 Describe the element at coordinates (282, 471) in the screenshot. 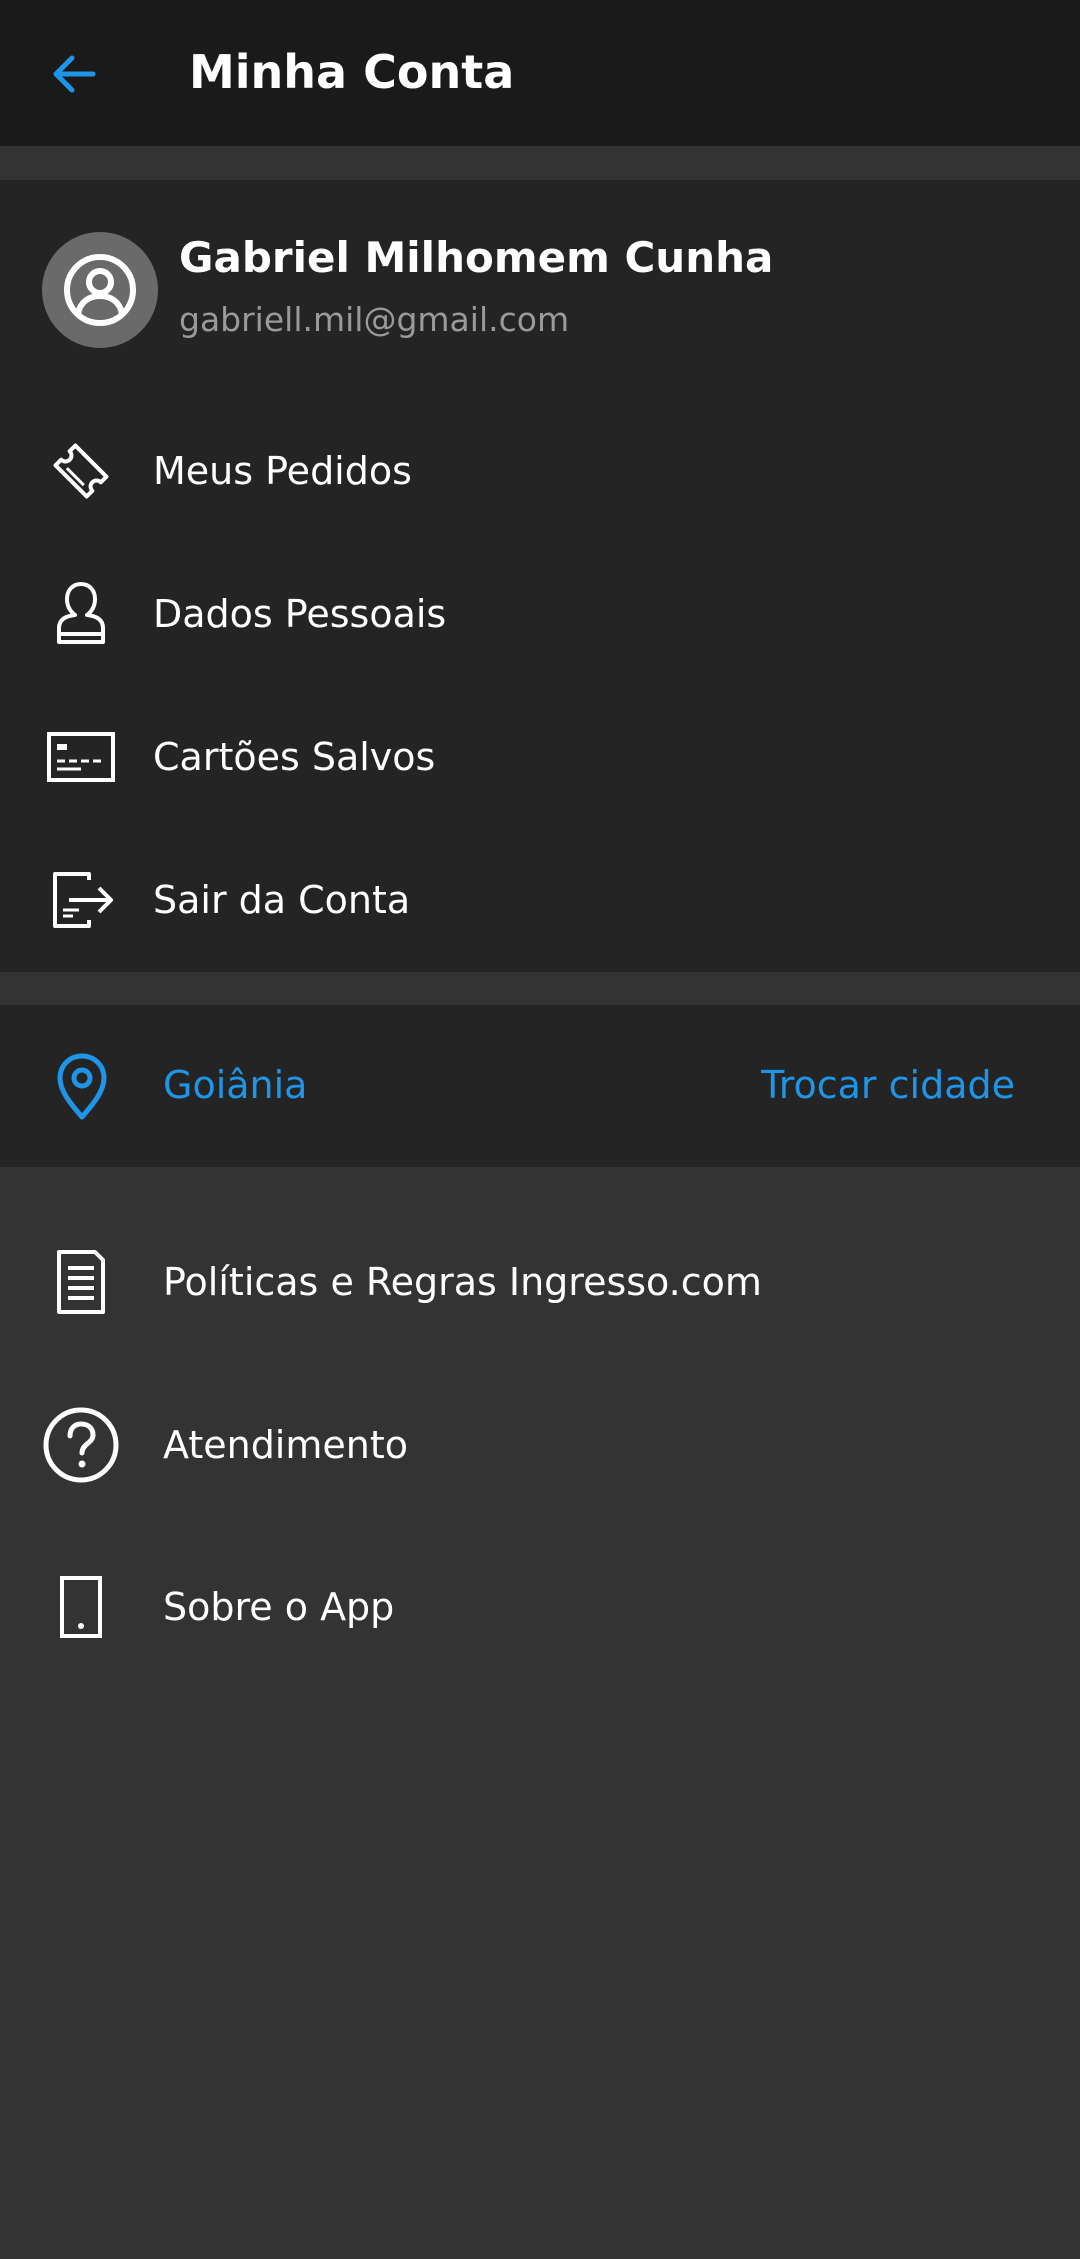

I see `menu-label: Meus Pedidos` at that location.